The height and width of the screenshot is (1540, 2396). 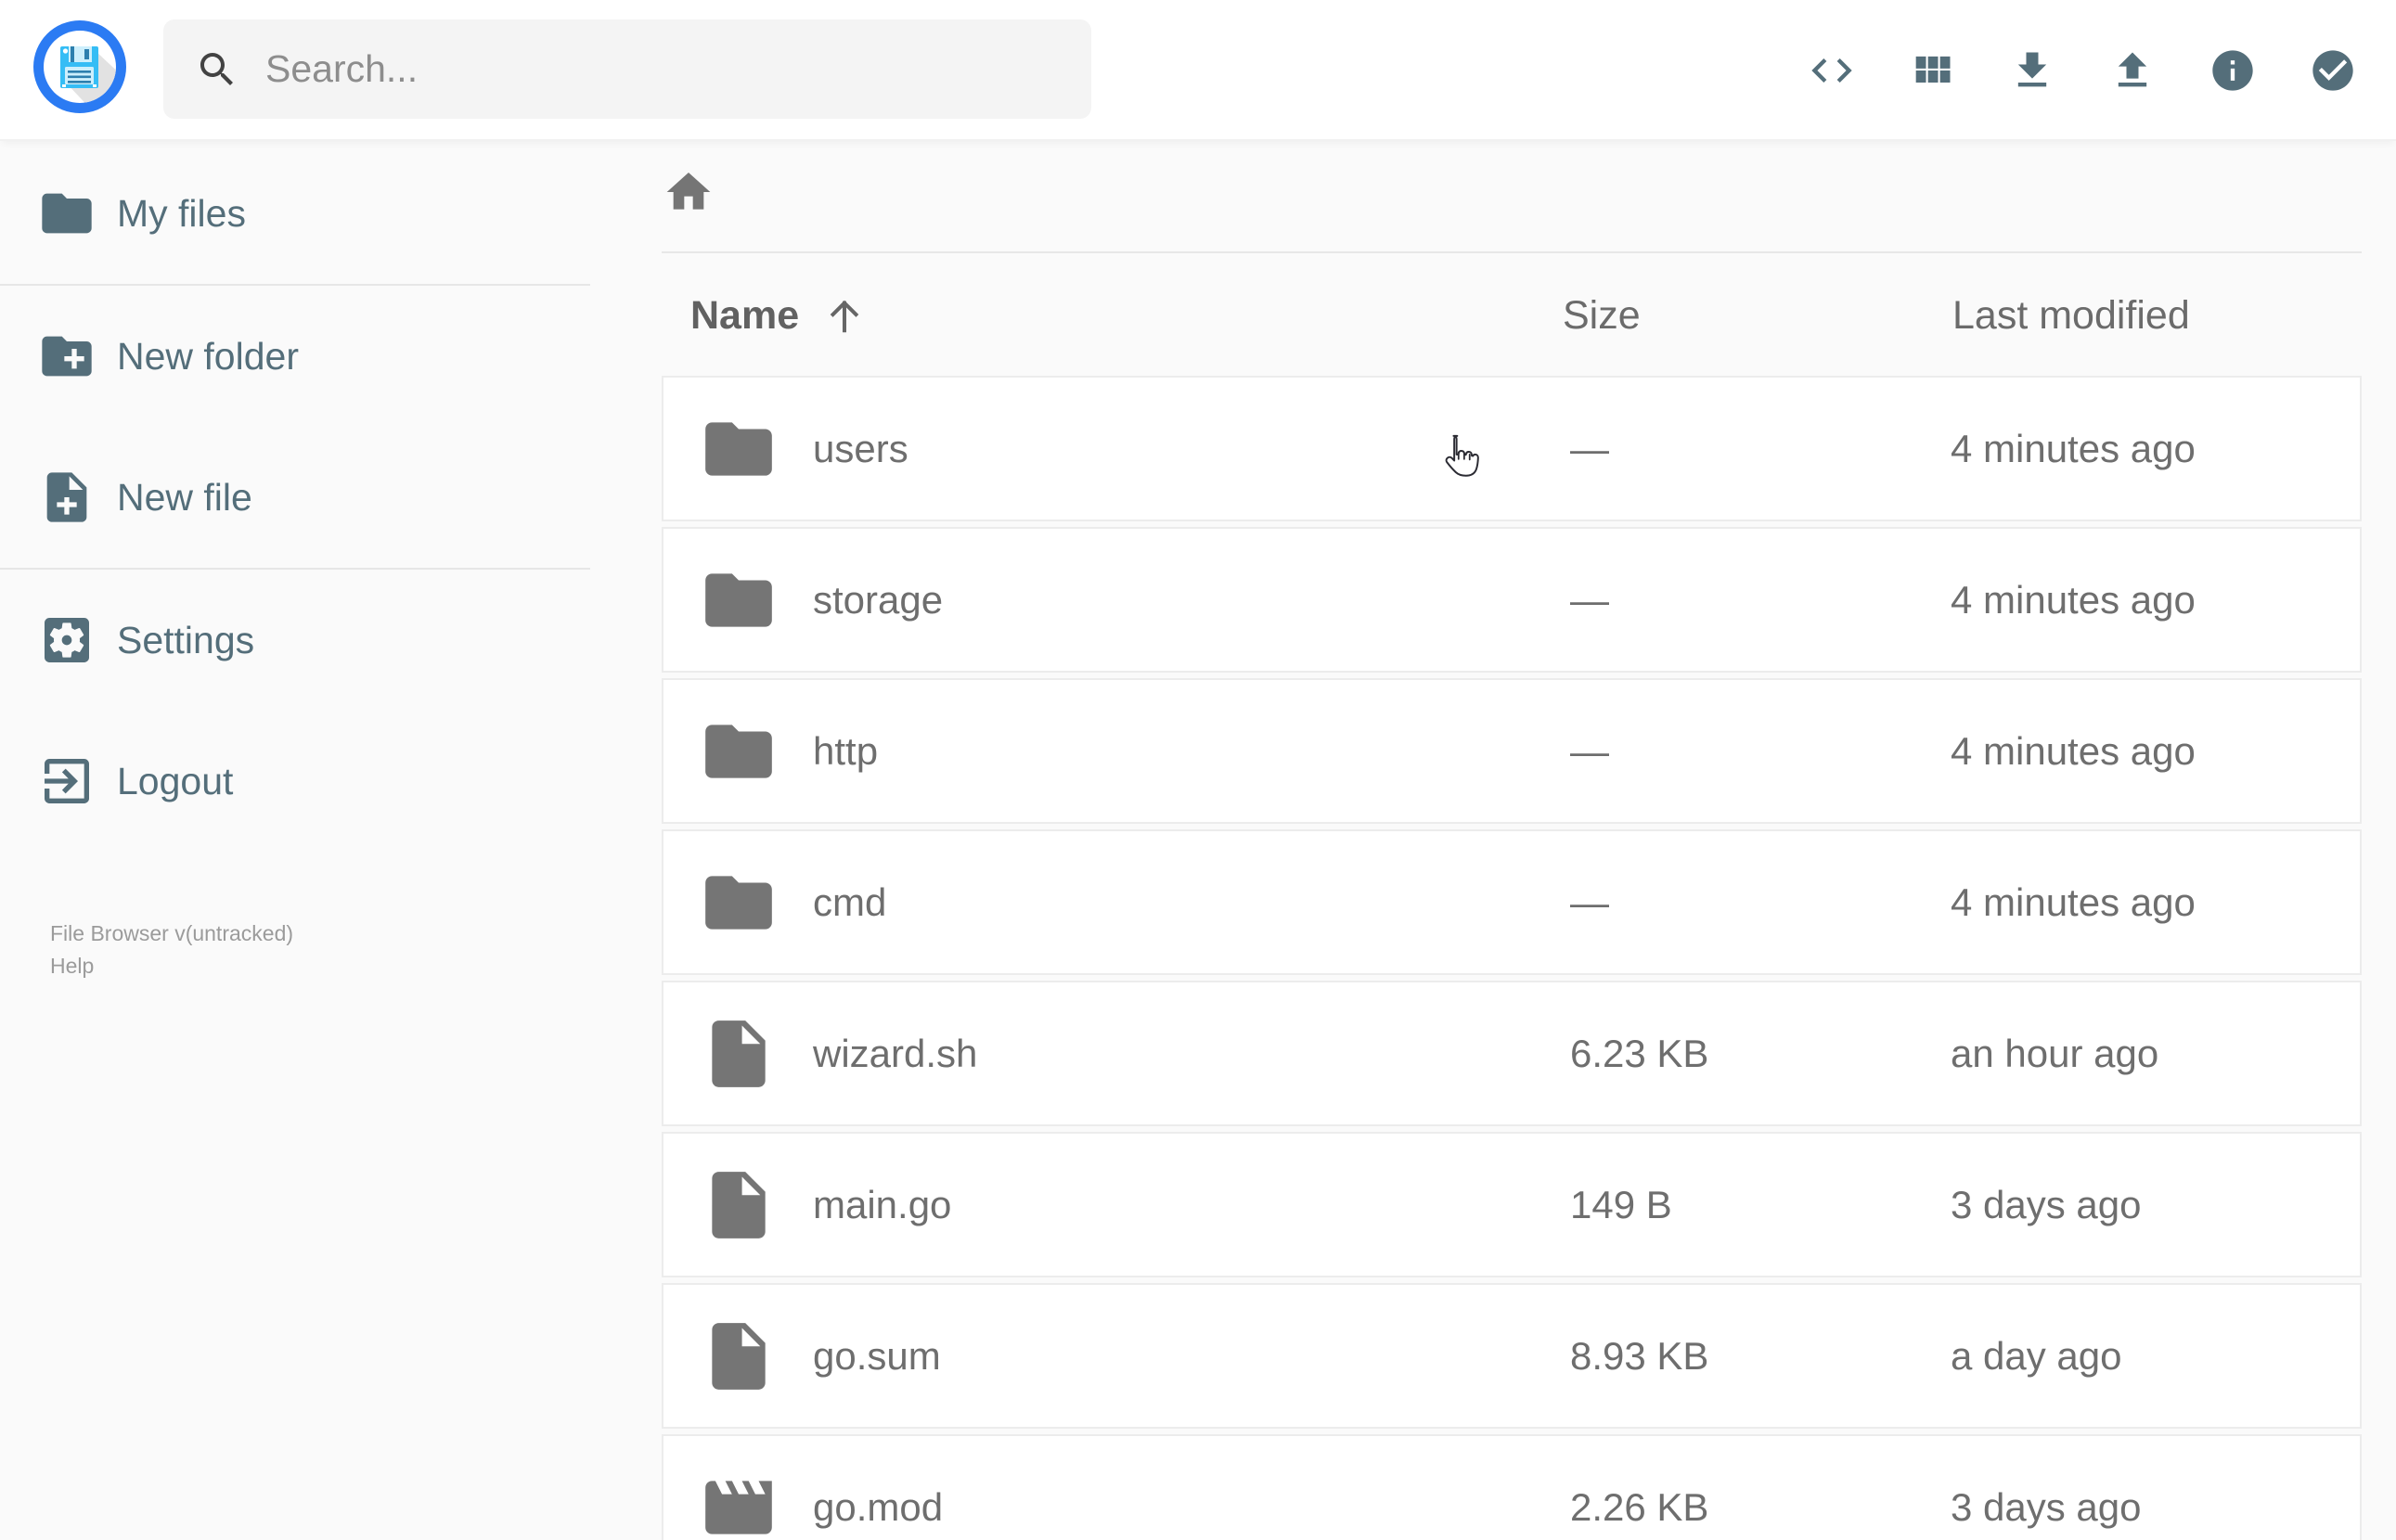 I want to click on column-header-modified: Last modified, so click(x=2071, y=315).